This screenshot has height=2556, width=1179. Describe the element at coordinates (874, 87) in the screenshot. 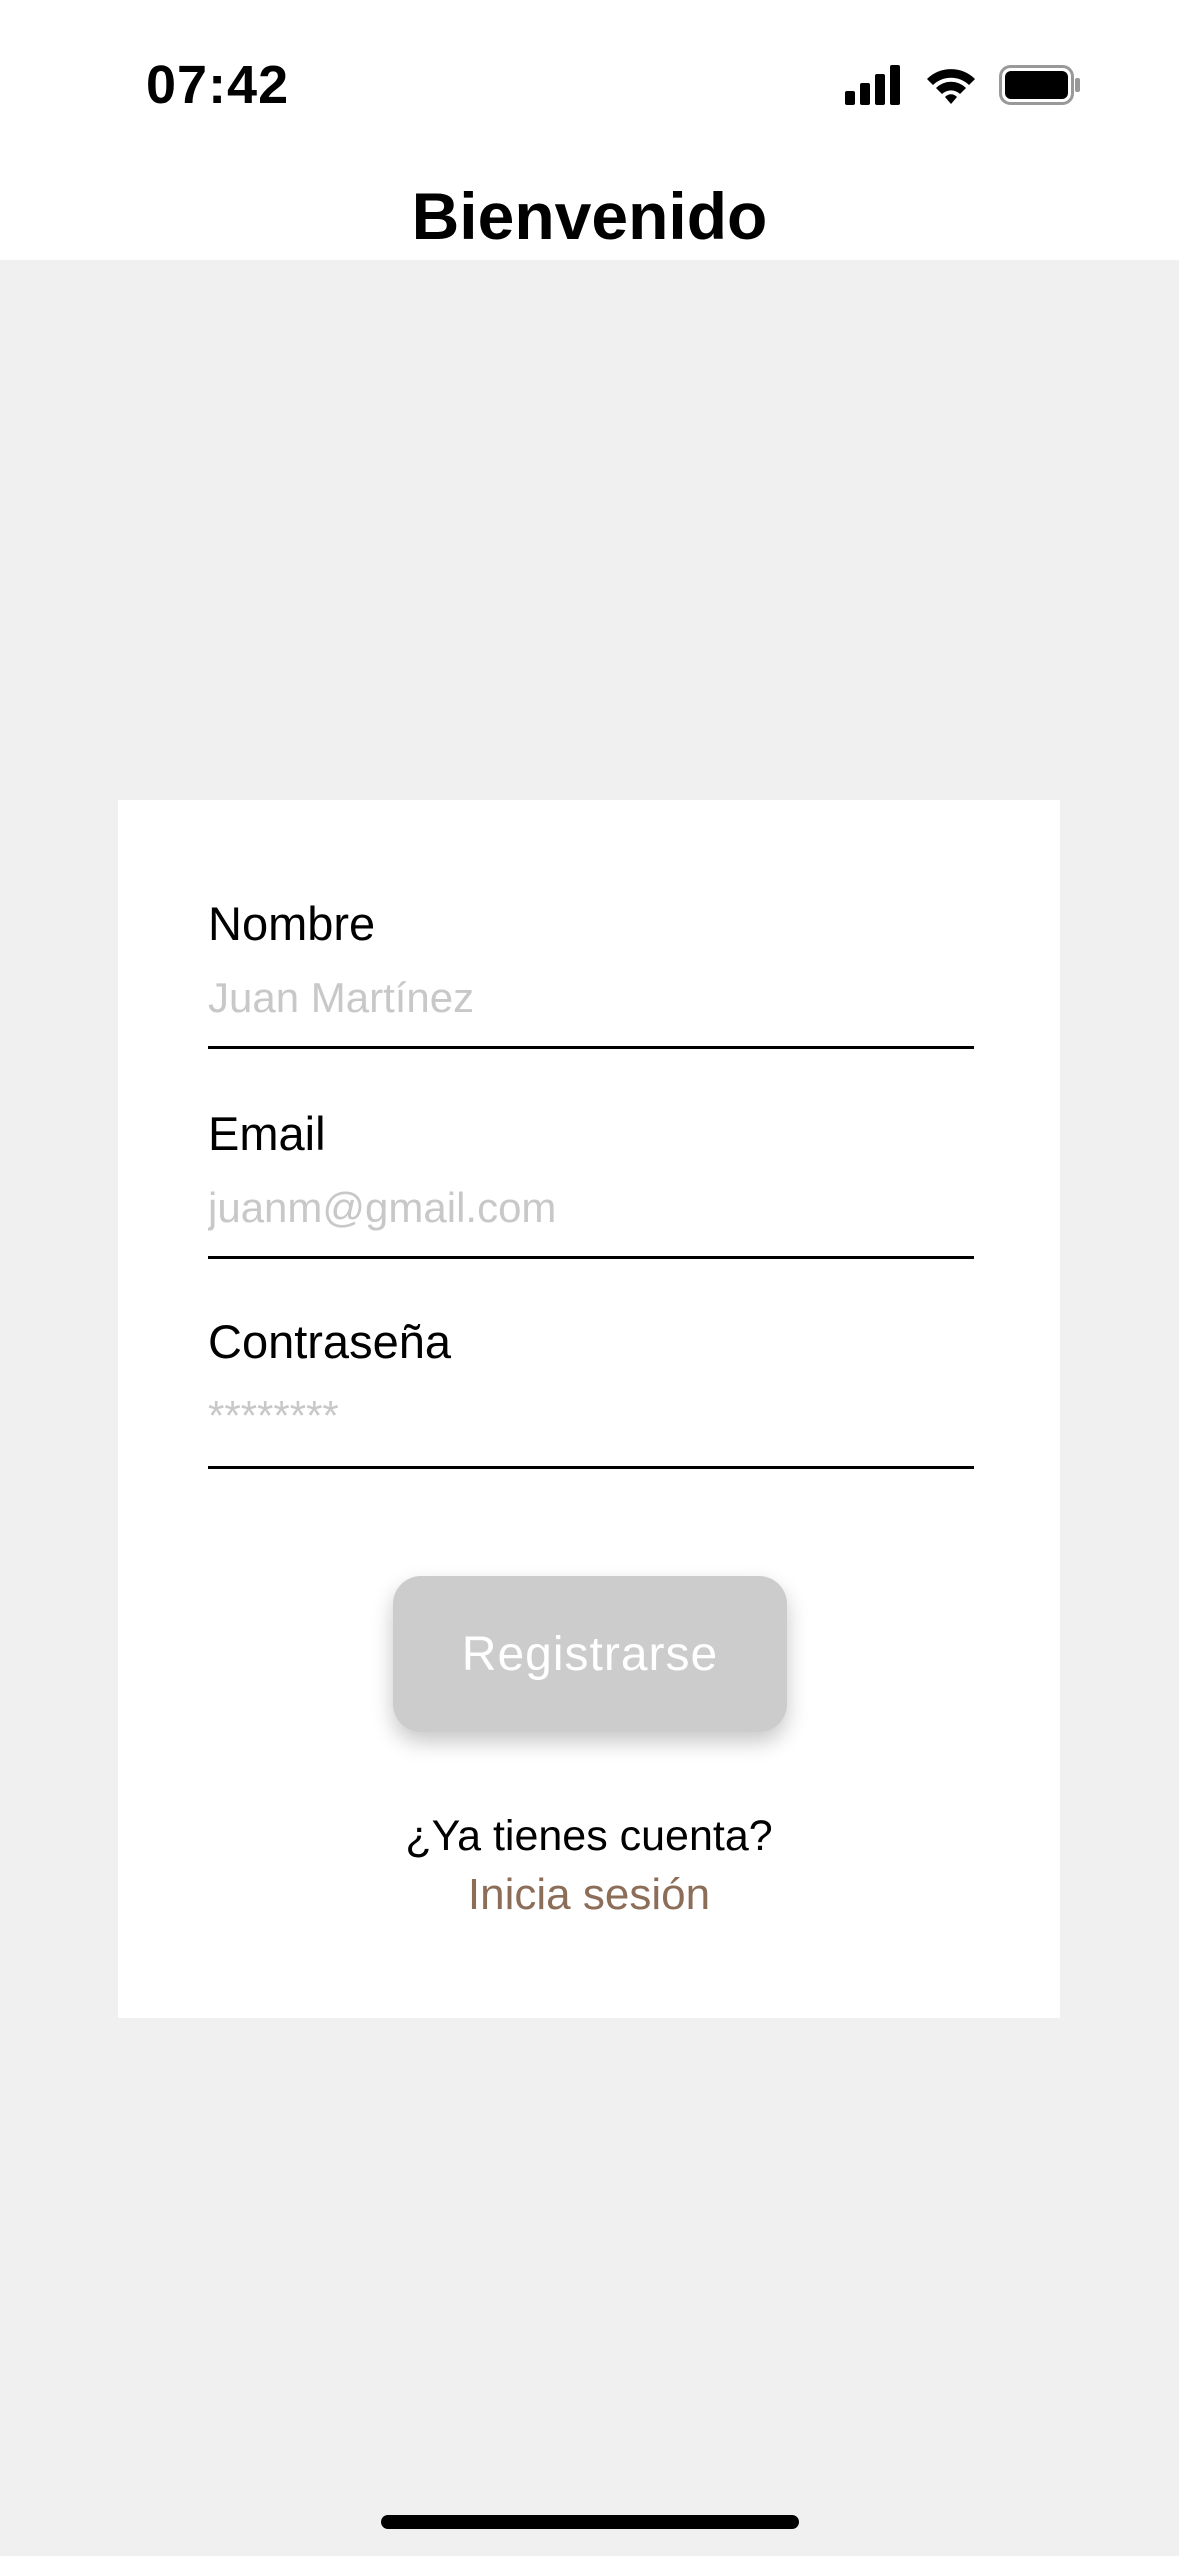

I see `cellular-signal-icon` at that location.